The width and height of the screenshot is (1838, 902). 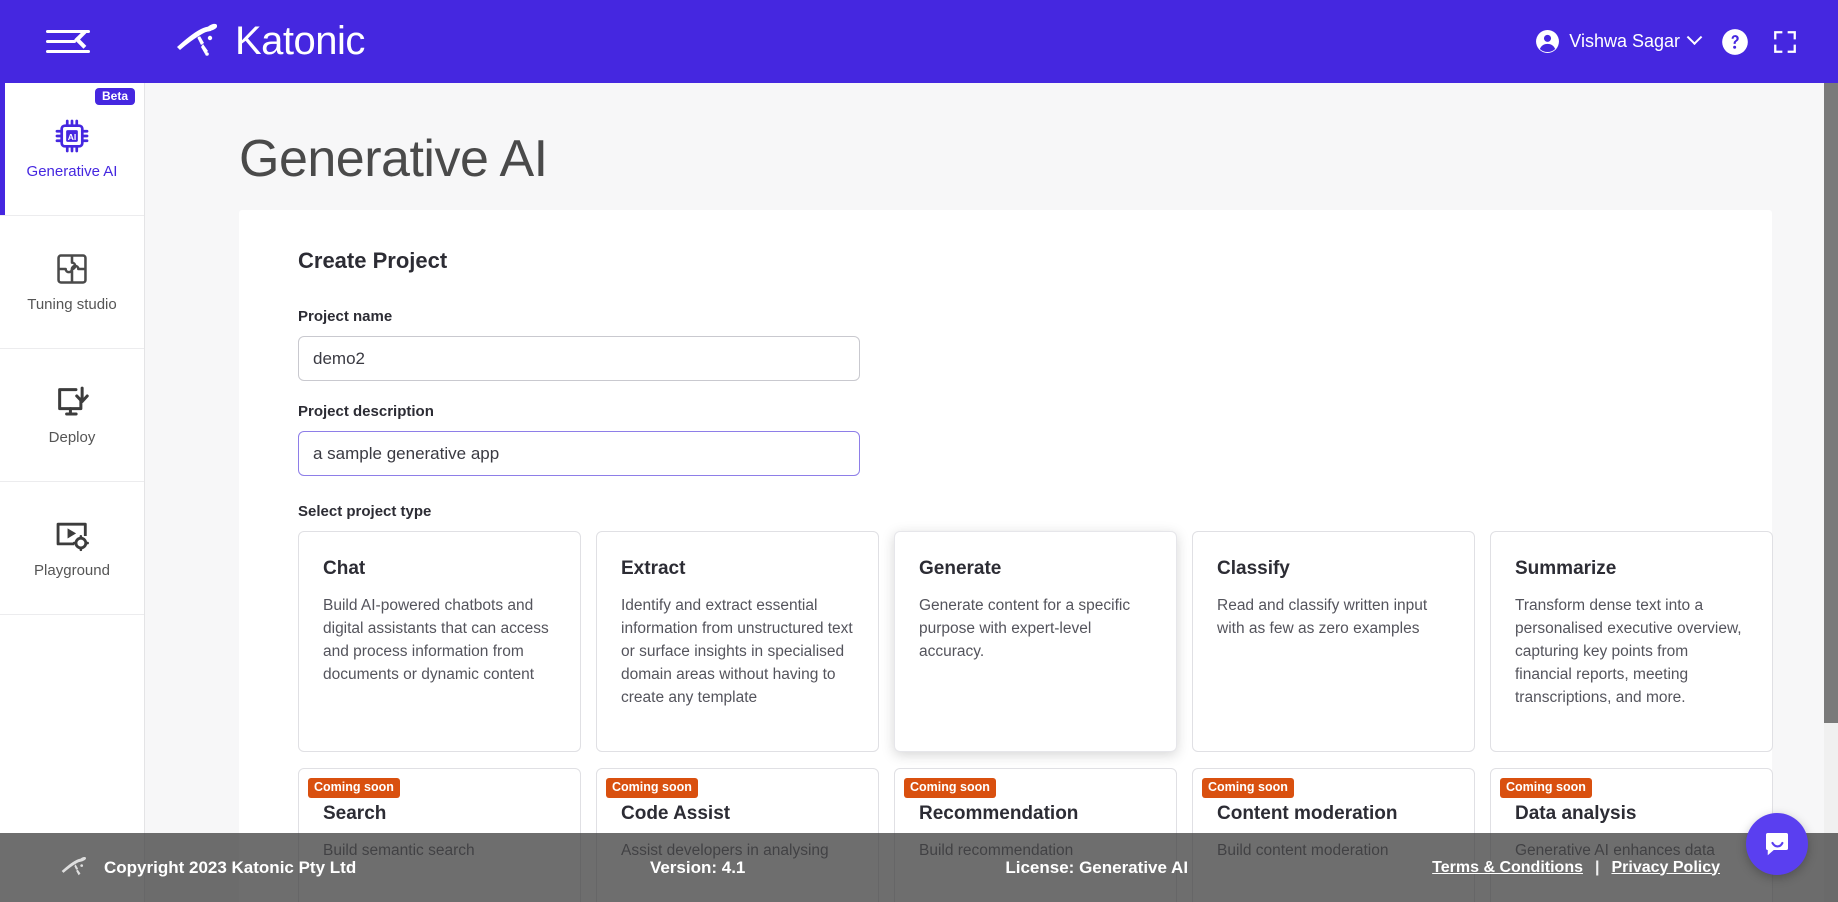 I want to click on sidebar-item-playground: Playground, so click(x=72, y=548).